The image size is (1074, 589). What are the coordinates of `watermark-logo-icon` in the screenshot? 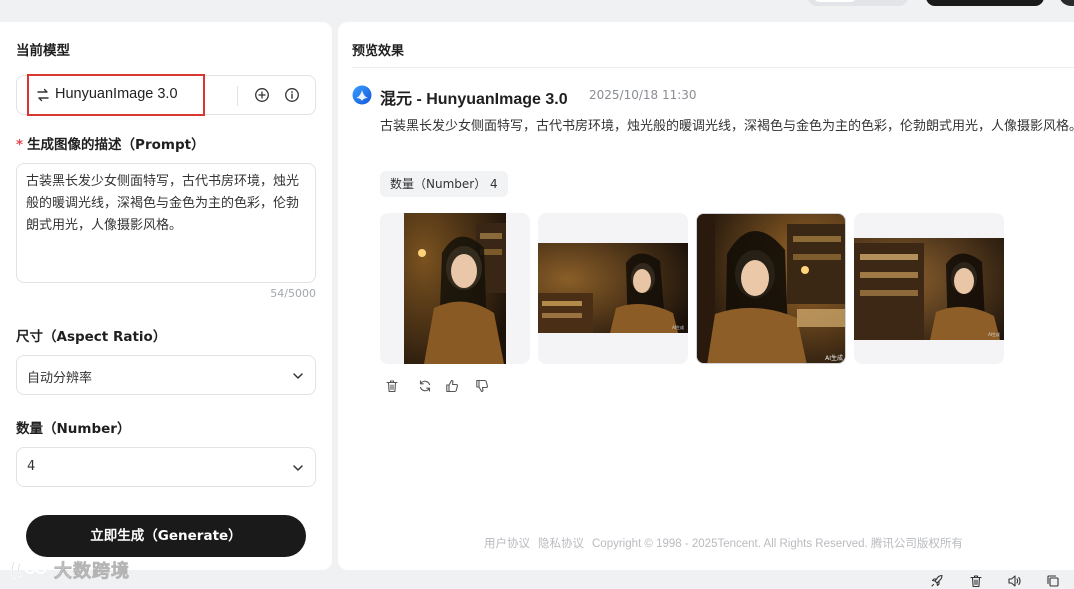 It's located at (28, 570).